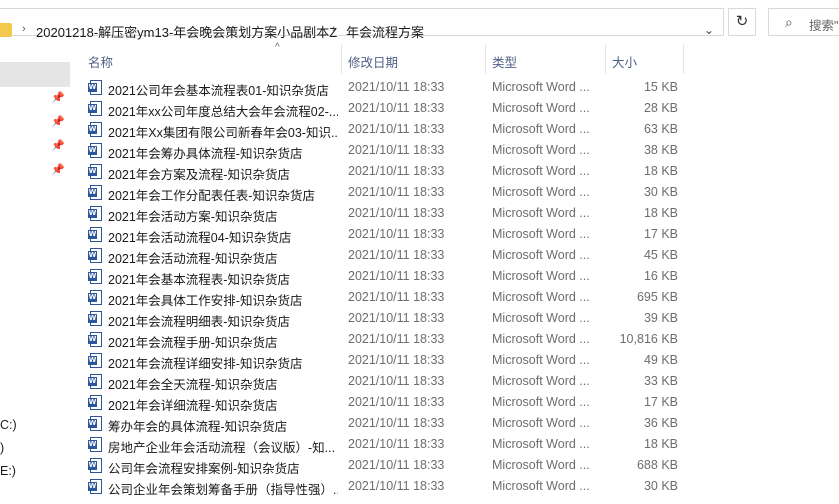 This screenshot has height=504, width=839. I want to click on file-size: 10,816 KB, so click(648, 339).